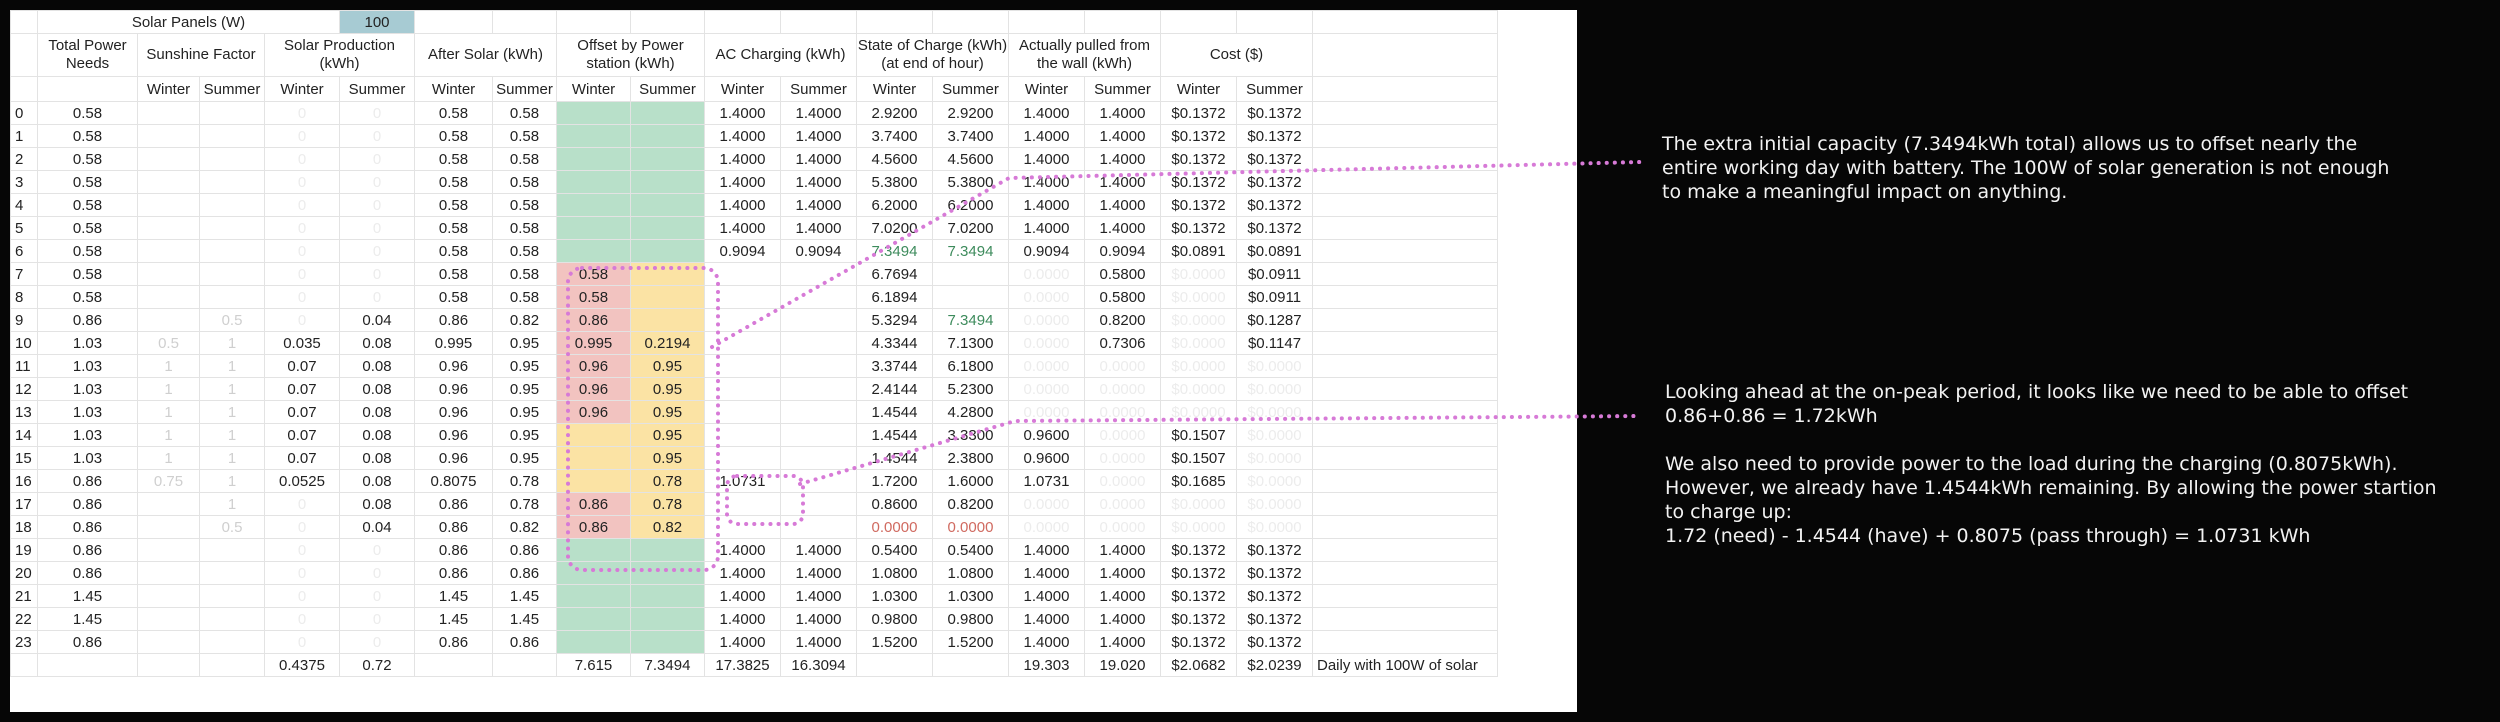  Describe the element at coordinates (643, 419) in the screenshot. I see `offset-block-highlight` at that location.